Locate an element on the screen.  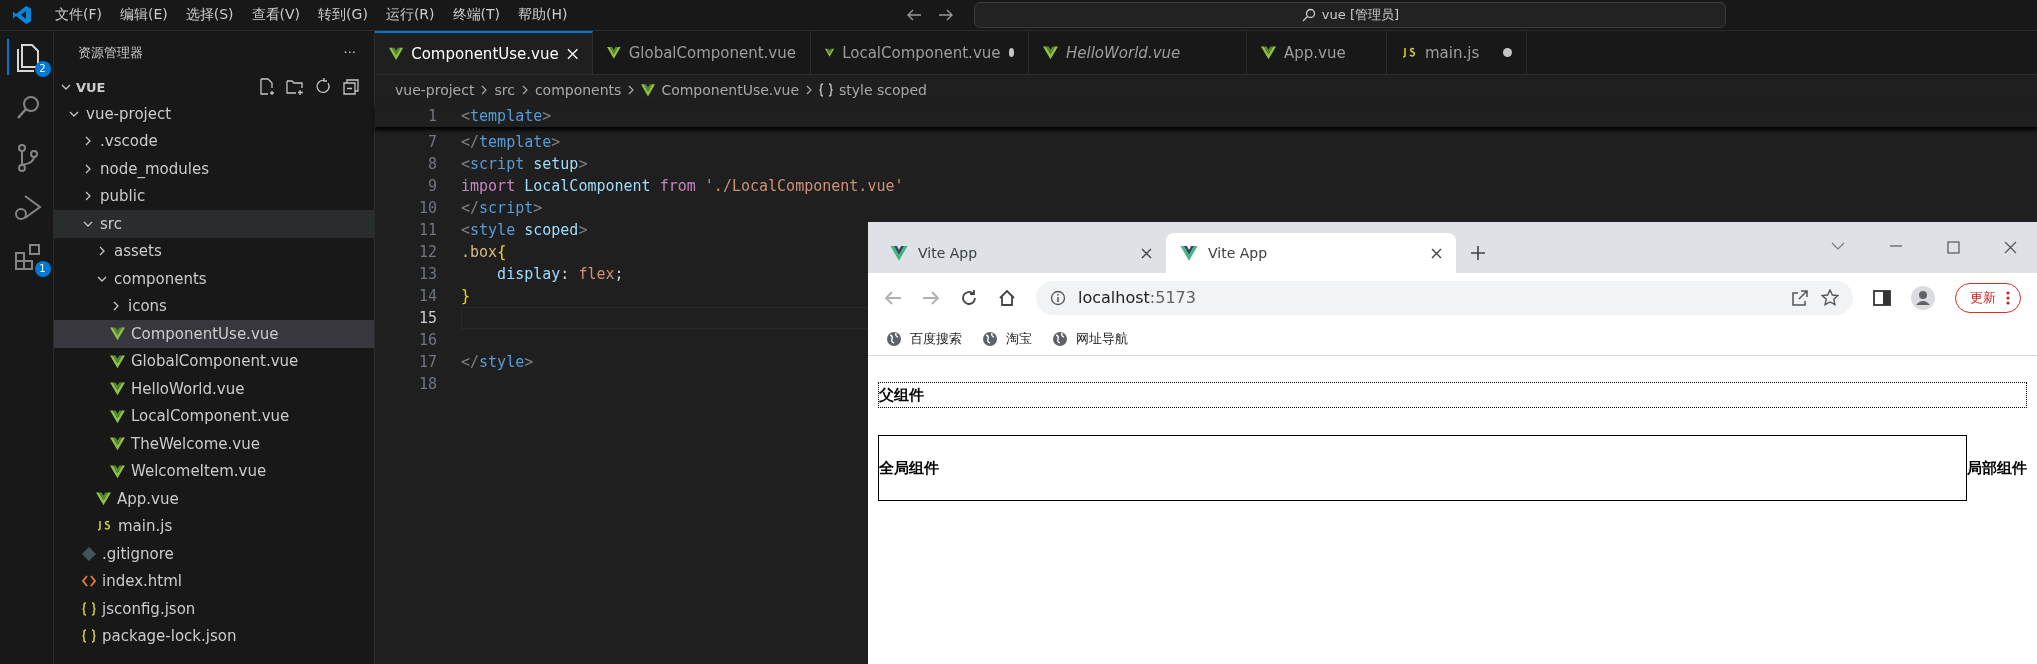
file-tree-item: icons is located at coordinates (214, 306).